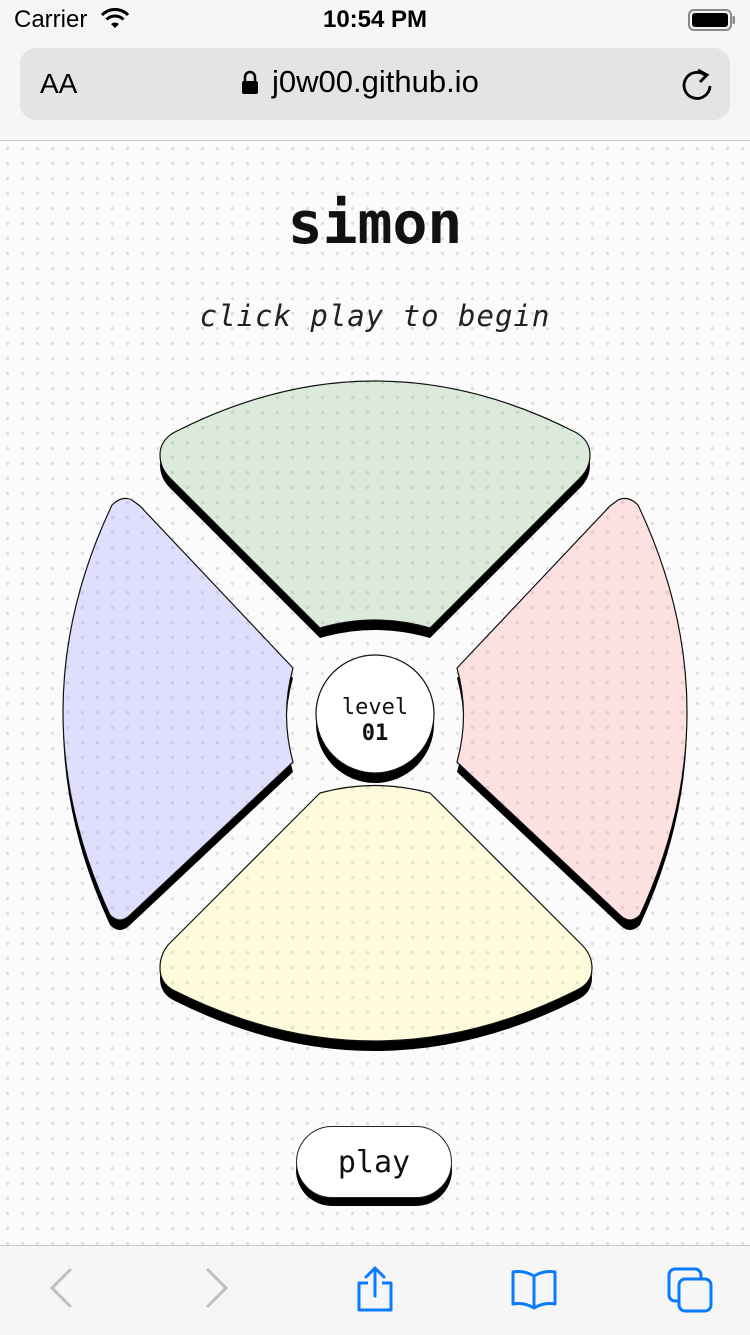 Image resolution: width=750 pixels, height=1335 pixels. I want to click on lock-icon, so click(250, 82).